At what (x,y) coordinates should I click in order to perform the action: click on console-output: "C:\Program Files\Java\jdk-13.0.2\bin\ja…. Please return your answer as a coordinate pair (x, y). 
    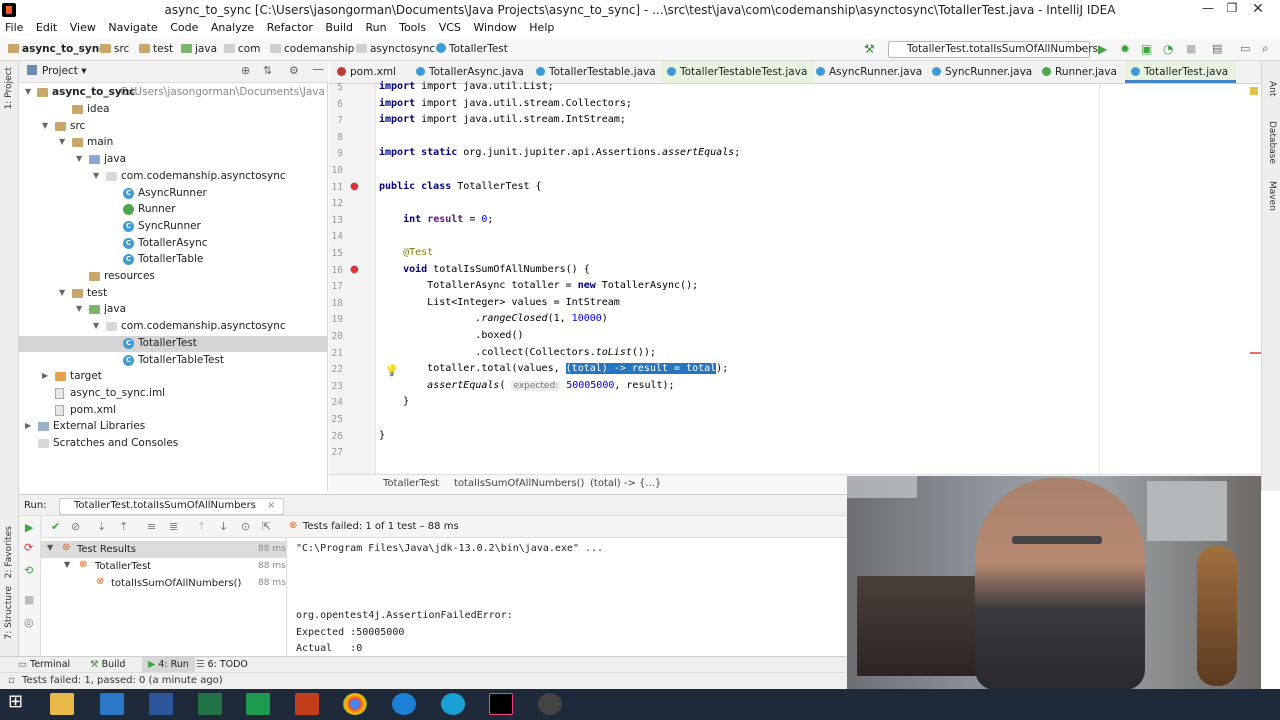
    Looking at the image, I should click on (567, 597).